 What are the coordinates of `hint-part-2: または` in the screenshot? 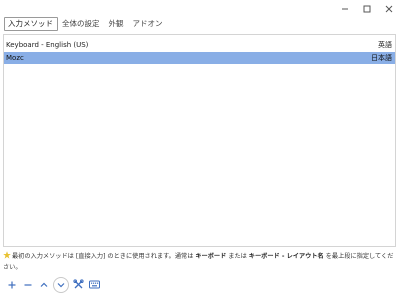 It's located at (237, 256).